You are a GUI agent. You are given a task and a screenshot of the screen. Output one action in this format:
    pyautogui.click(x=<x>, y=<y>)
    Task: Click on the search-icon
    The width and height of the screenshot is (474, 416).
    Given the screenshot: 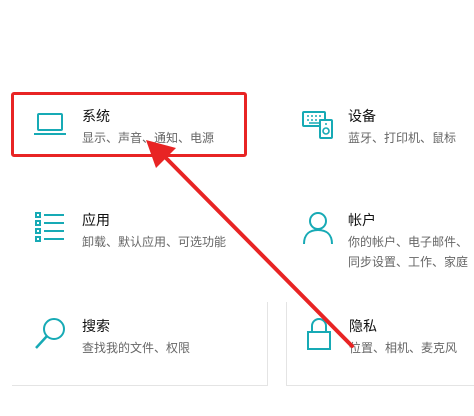 What is the action you would take?
    pyautogui.click(x=50, y=333)
    